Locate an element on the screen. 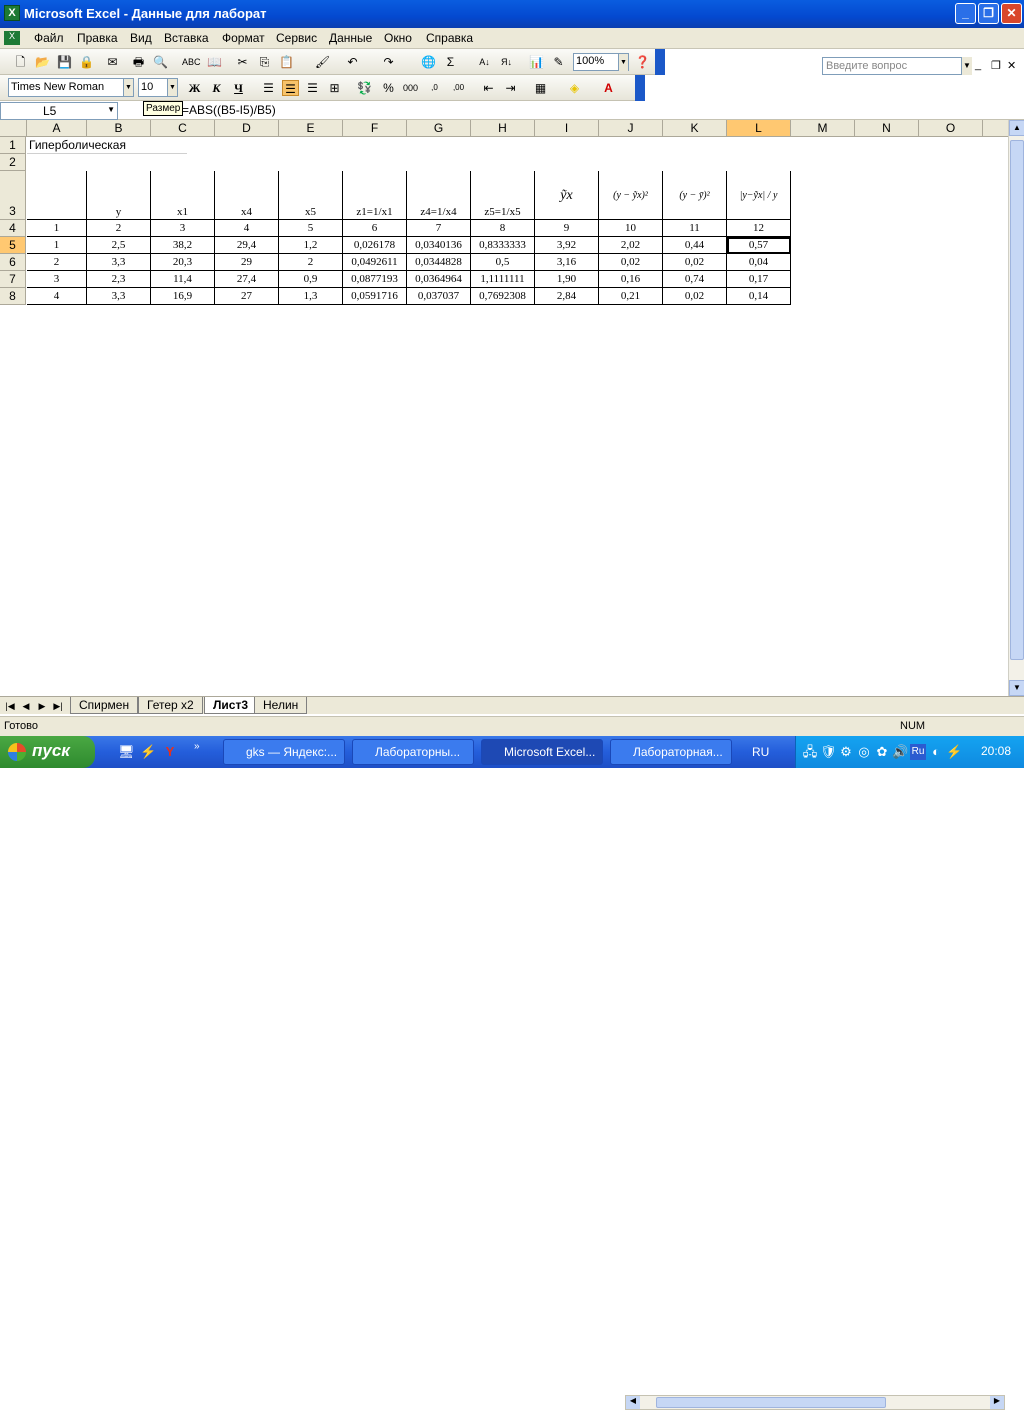  data-cell: 0,44 is located at coordinates (695, 245).